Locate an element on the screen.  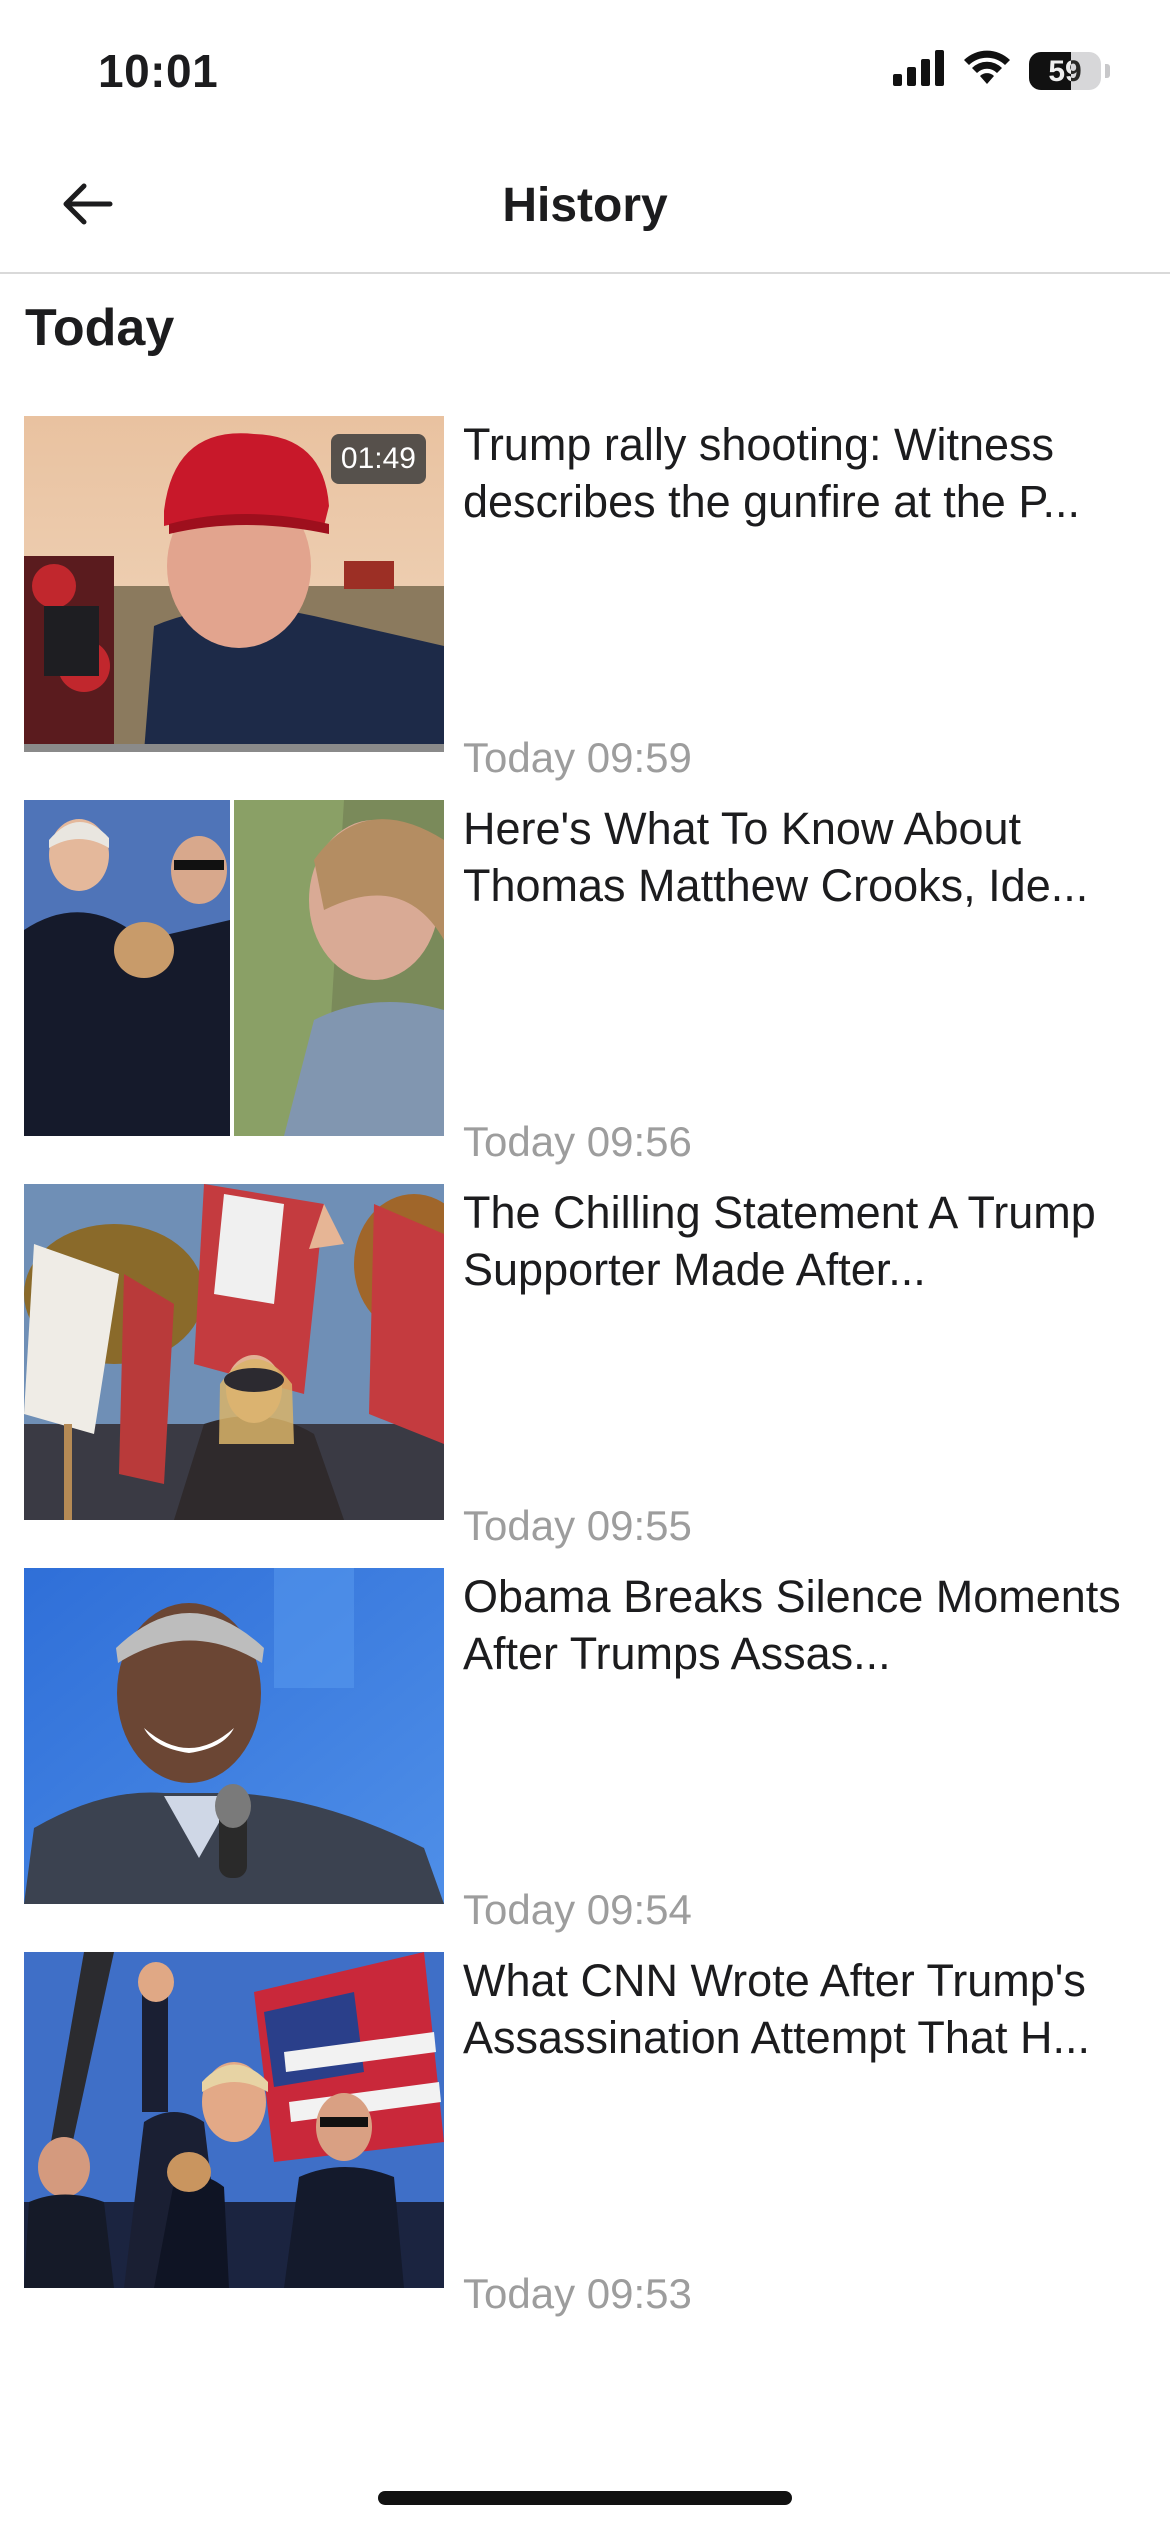
status-time: 10:01 is located at coordinates (158, 71).